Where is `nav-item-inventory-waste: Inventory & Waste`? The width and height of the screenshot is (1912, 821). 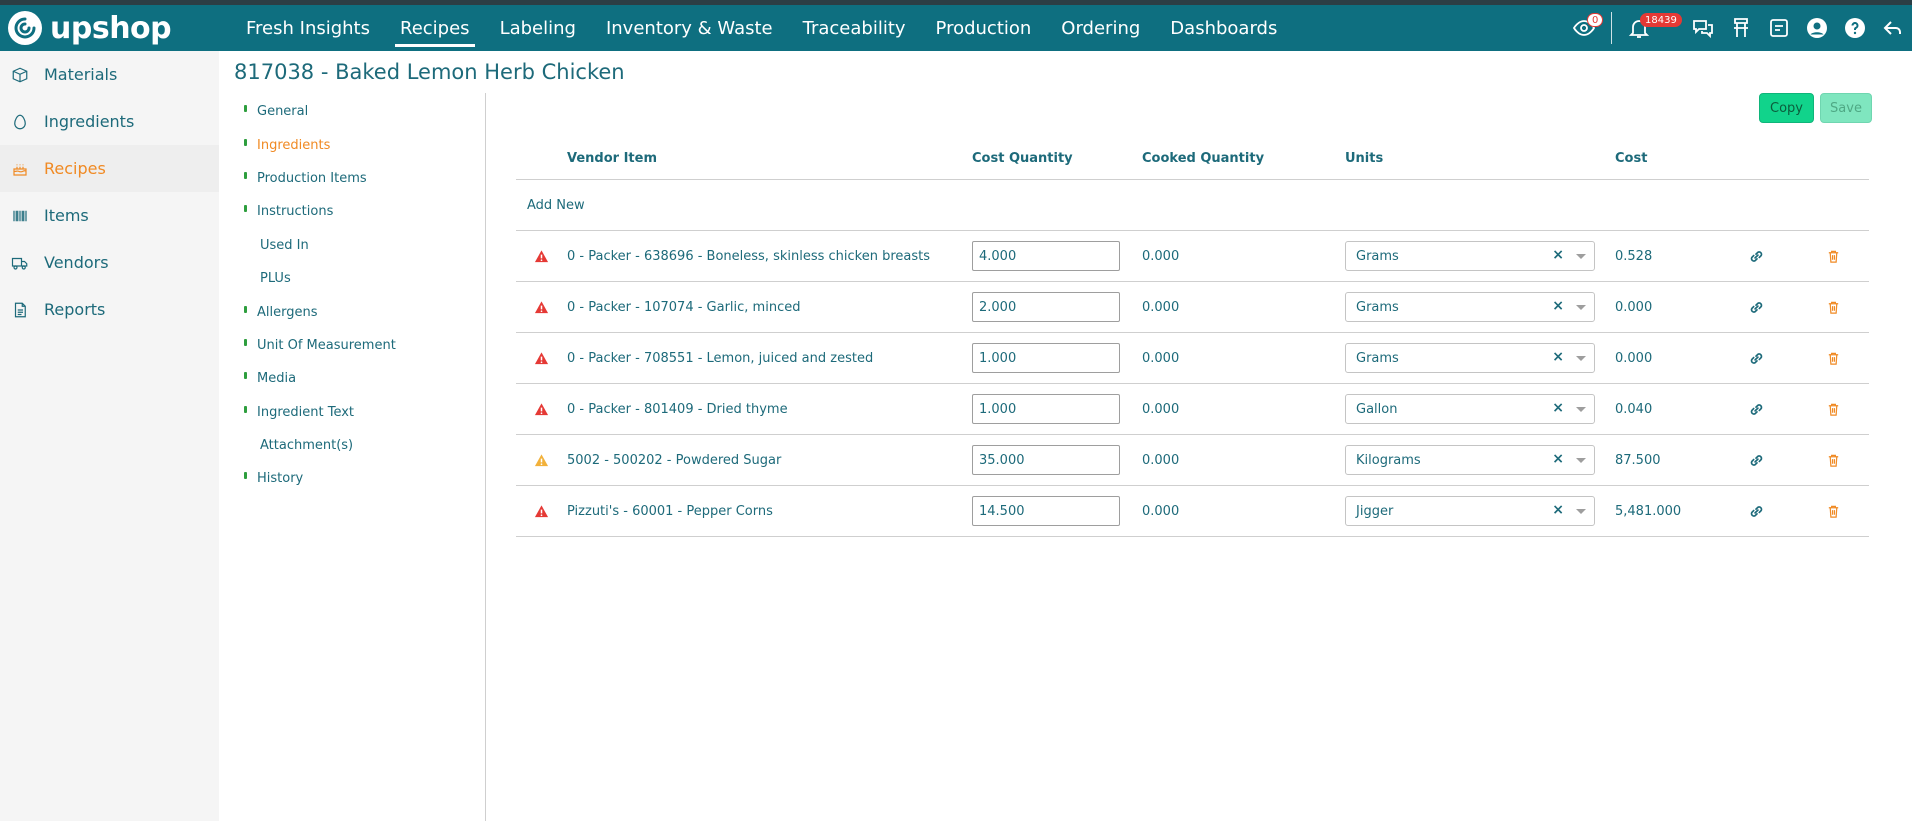
nav-item-inventory-waste: Inventory & Waste is located at coordinates (689, 28).